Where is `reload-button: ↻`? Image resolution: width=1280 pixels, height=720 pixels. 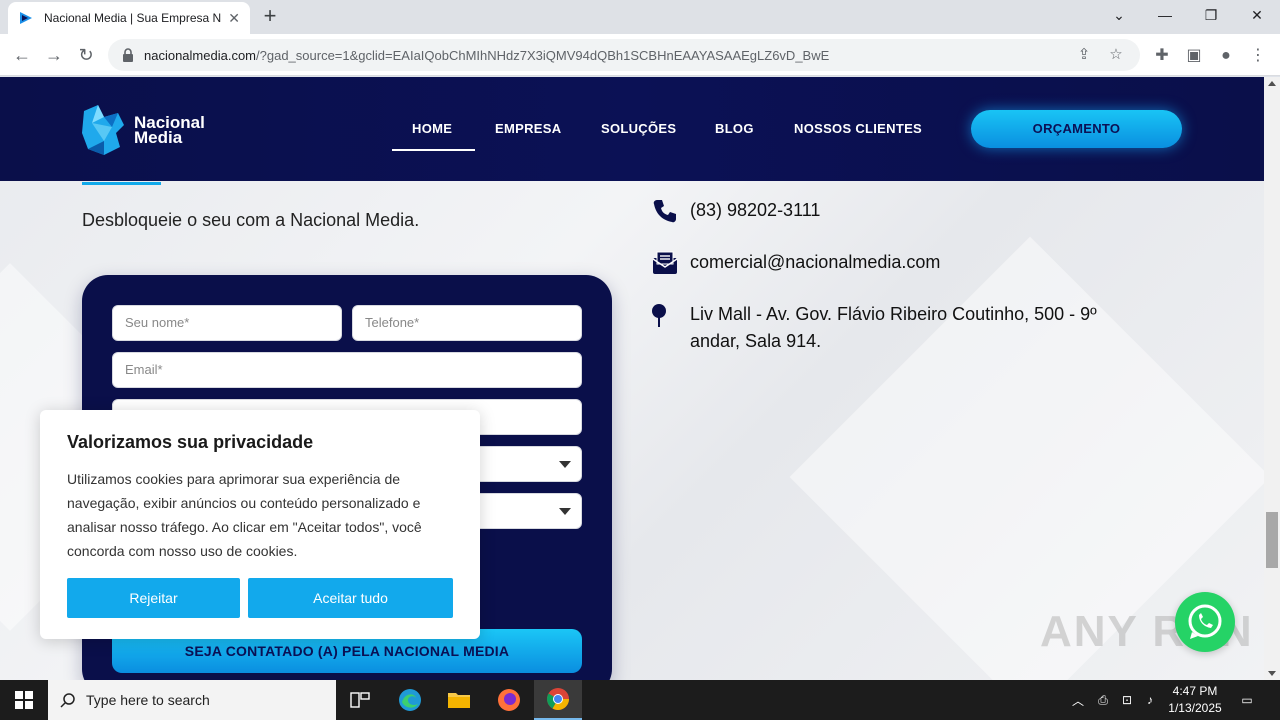 reload-button: ↻ is located at coordinates (86, 55).